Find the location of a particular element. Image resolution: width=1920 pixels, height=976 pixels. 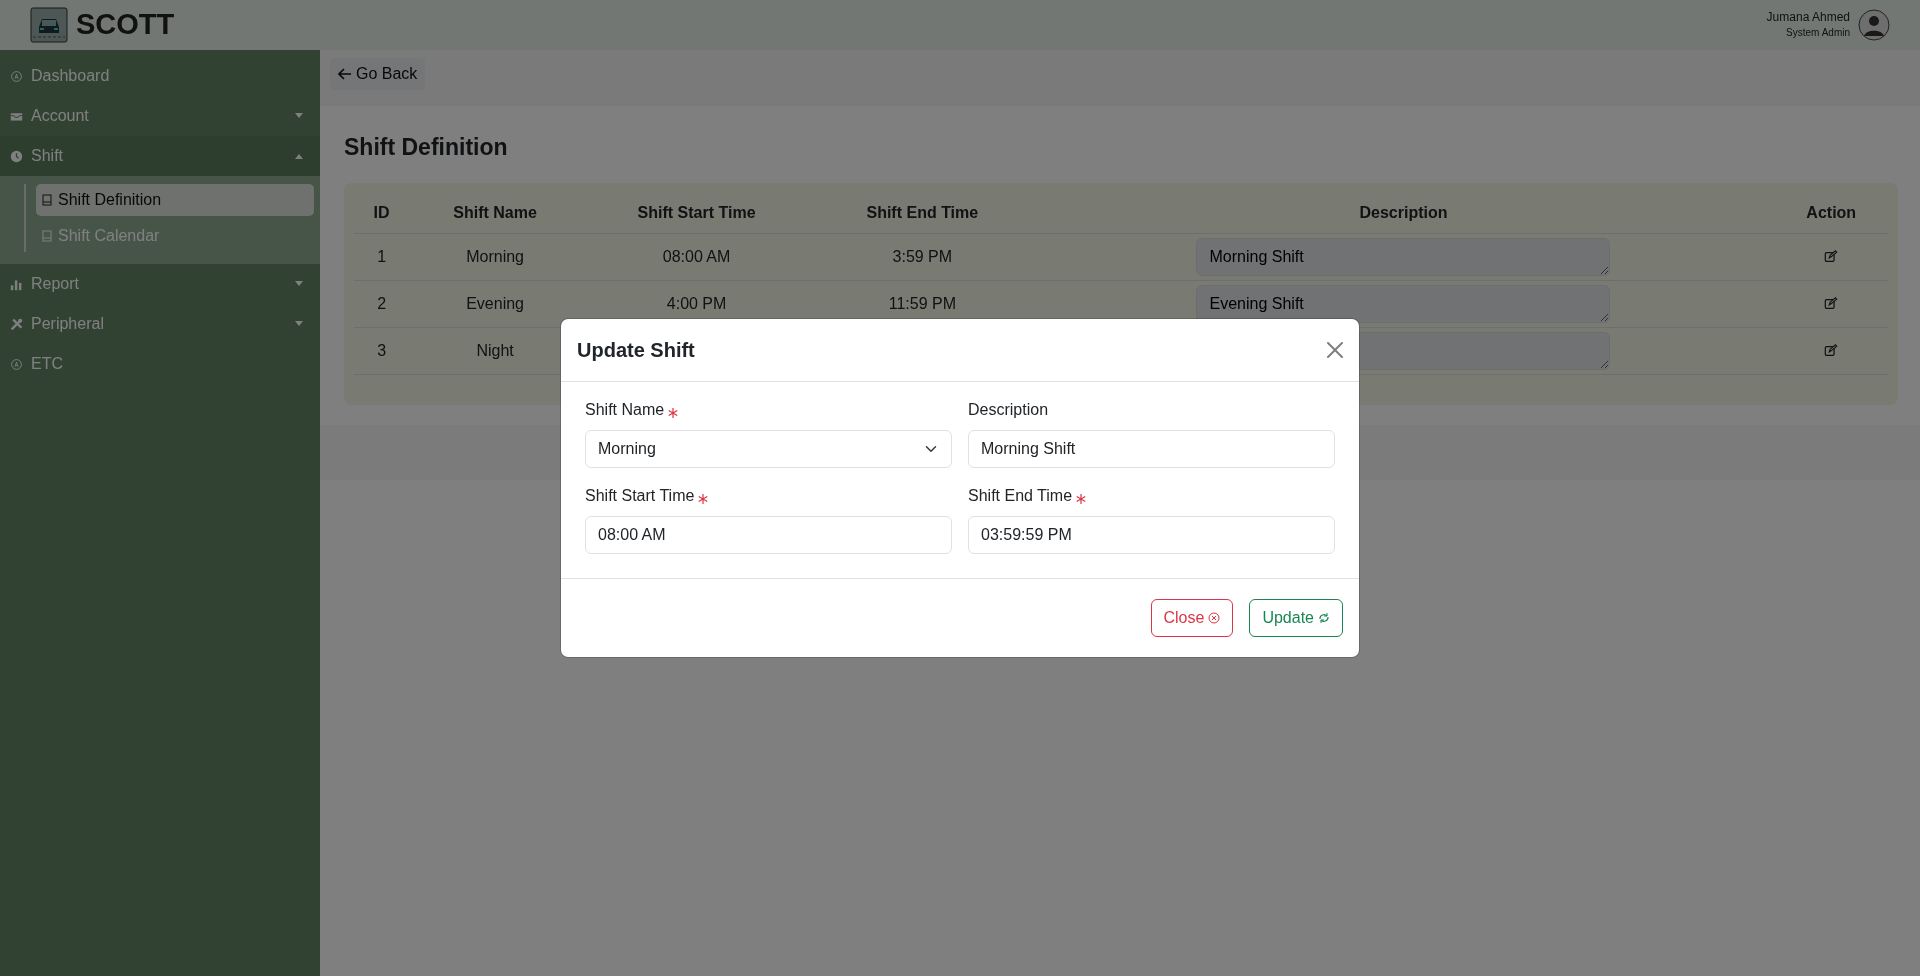

tools-icon is located at coordinates (16, 324).